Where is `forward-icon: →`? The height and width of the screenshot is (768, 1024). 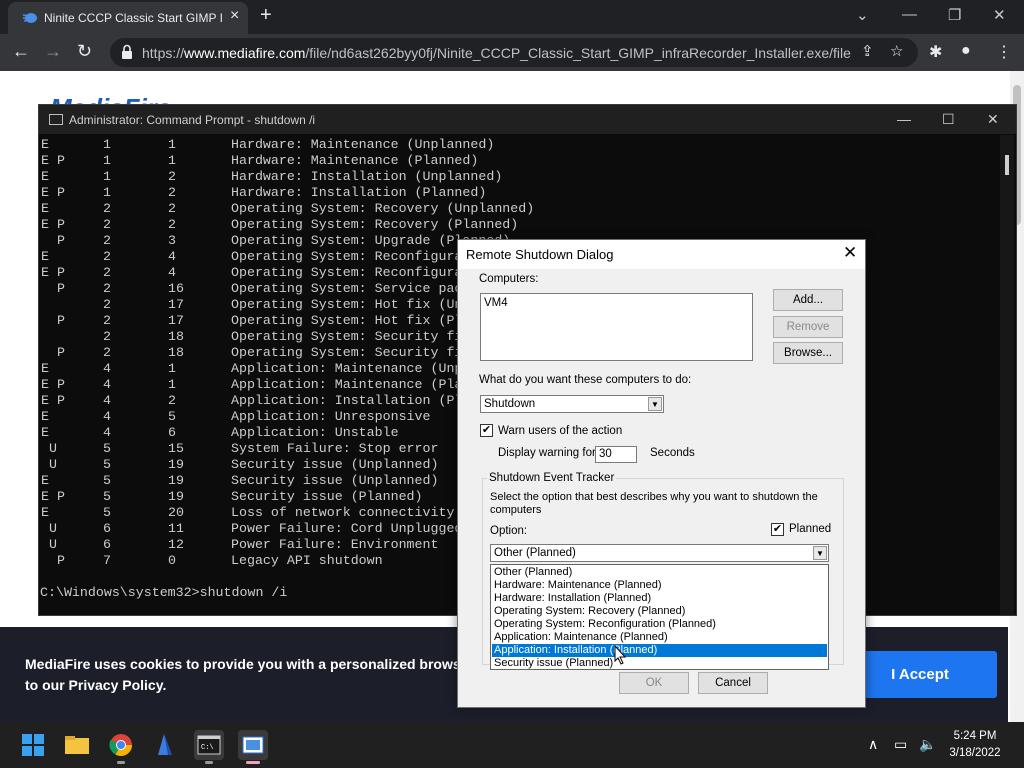
forward-icon: → is located at coordinates (53, 51).